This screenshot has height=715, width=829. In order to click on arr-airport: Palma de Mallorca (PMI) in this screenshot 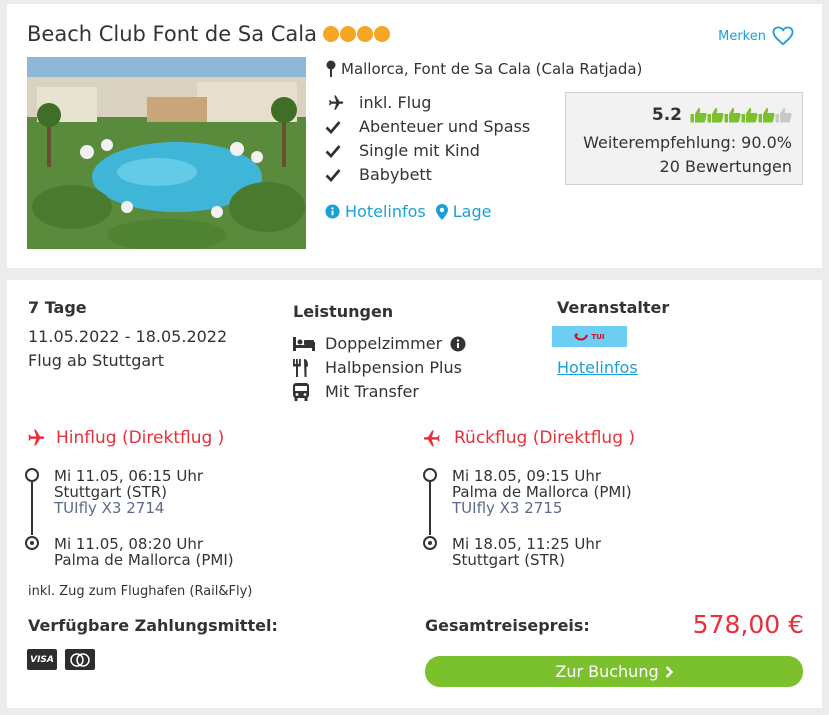, I will do `click(144, 560)`.